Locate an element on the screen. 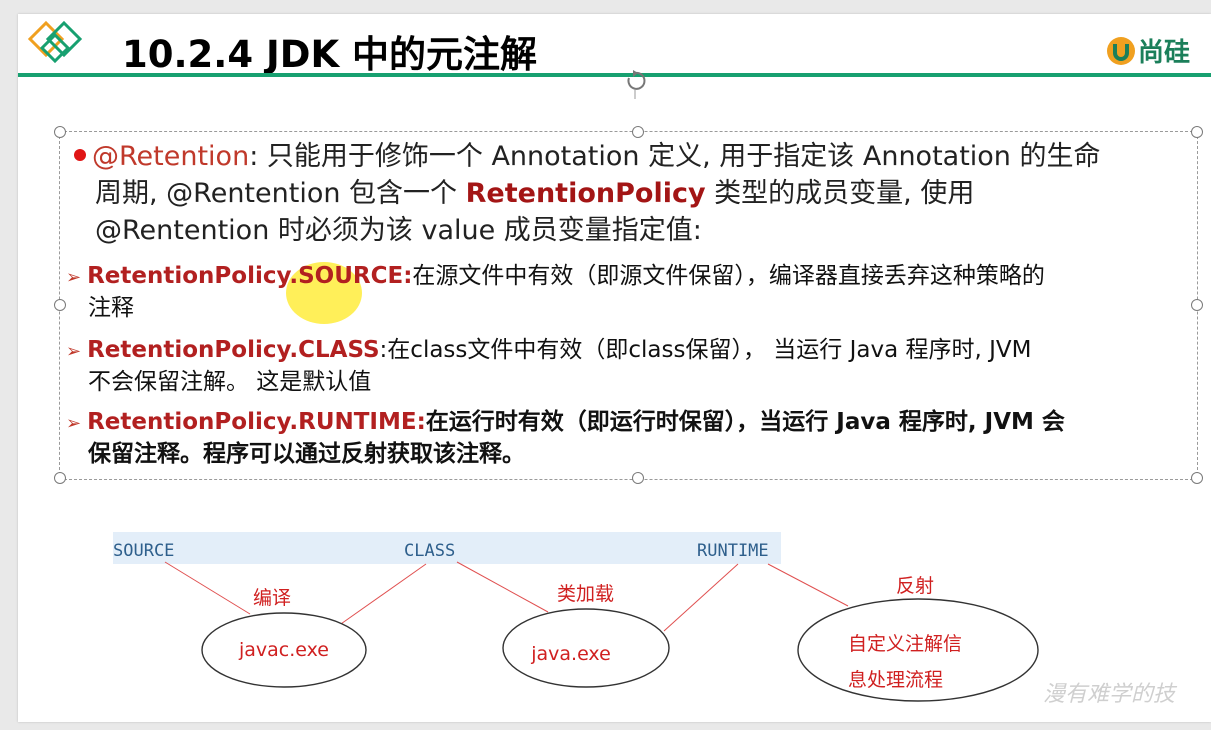 The width and height of the screenshot is (1211, 730). transition-reflect: 反射 is located at coordinates (915, 586).